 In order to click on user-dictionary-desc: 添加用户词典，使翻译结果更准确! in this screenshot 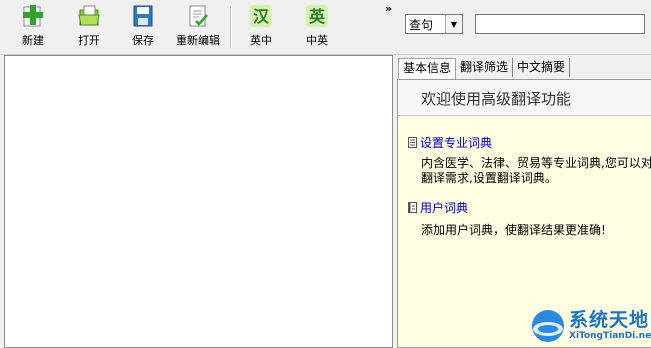, I will do `click(513, 230)`.